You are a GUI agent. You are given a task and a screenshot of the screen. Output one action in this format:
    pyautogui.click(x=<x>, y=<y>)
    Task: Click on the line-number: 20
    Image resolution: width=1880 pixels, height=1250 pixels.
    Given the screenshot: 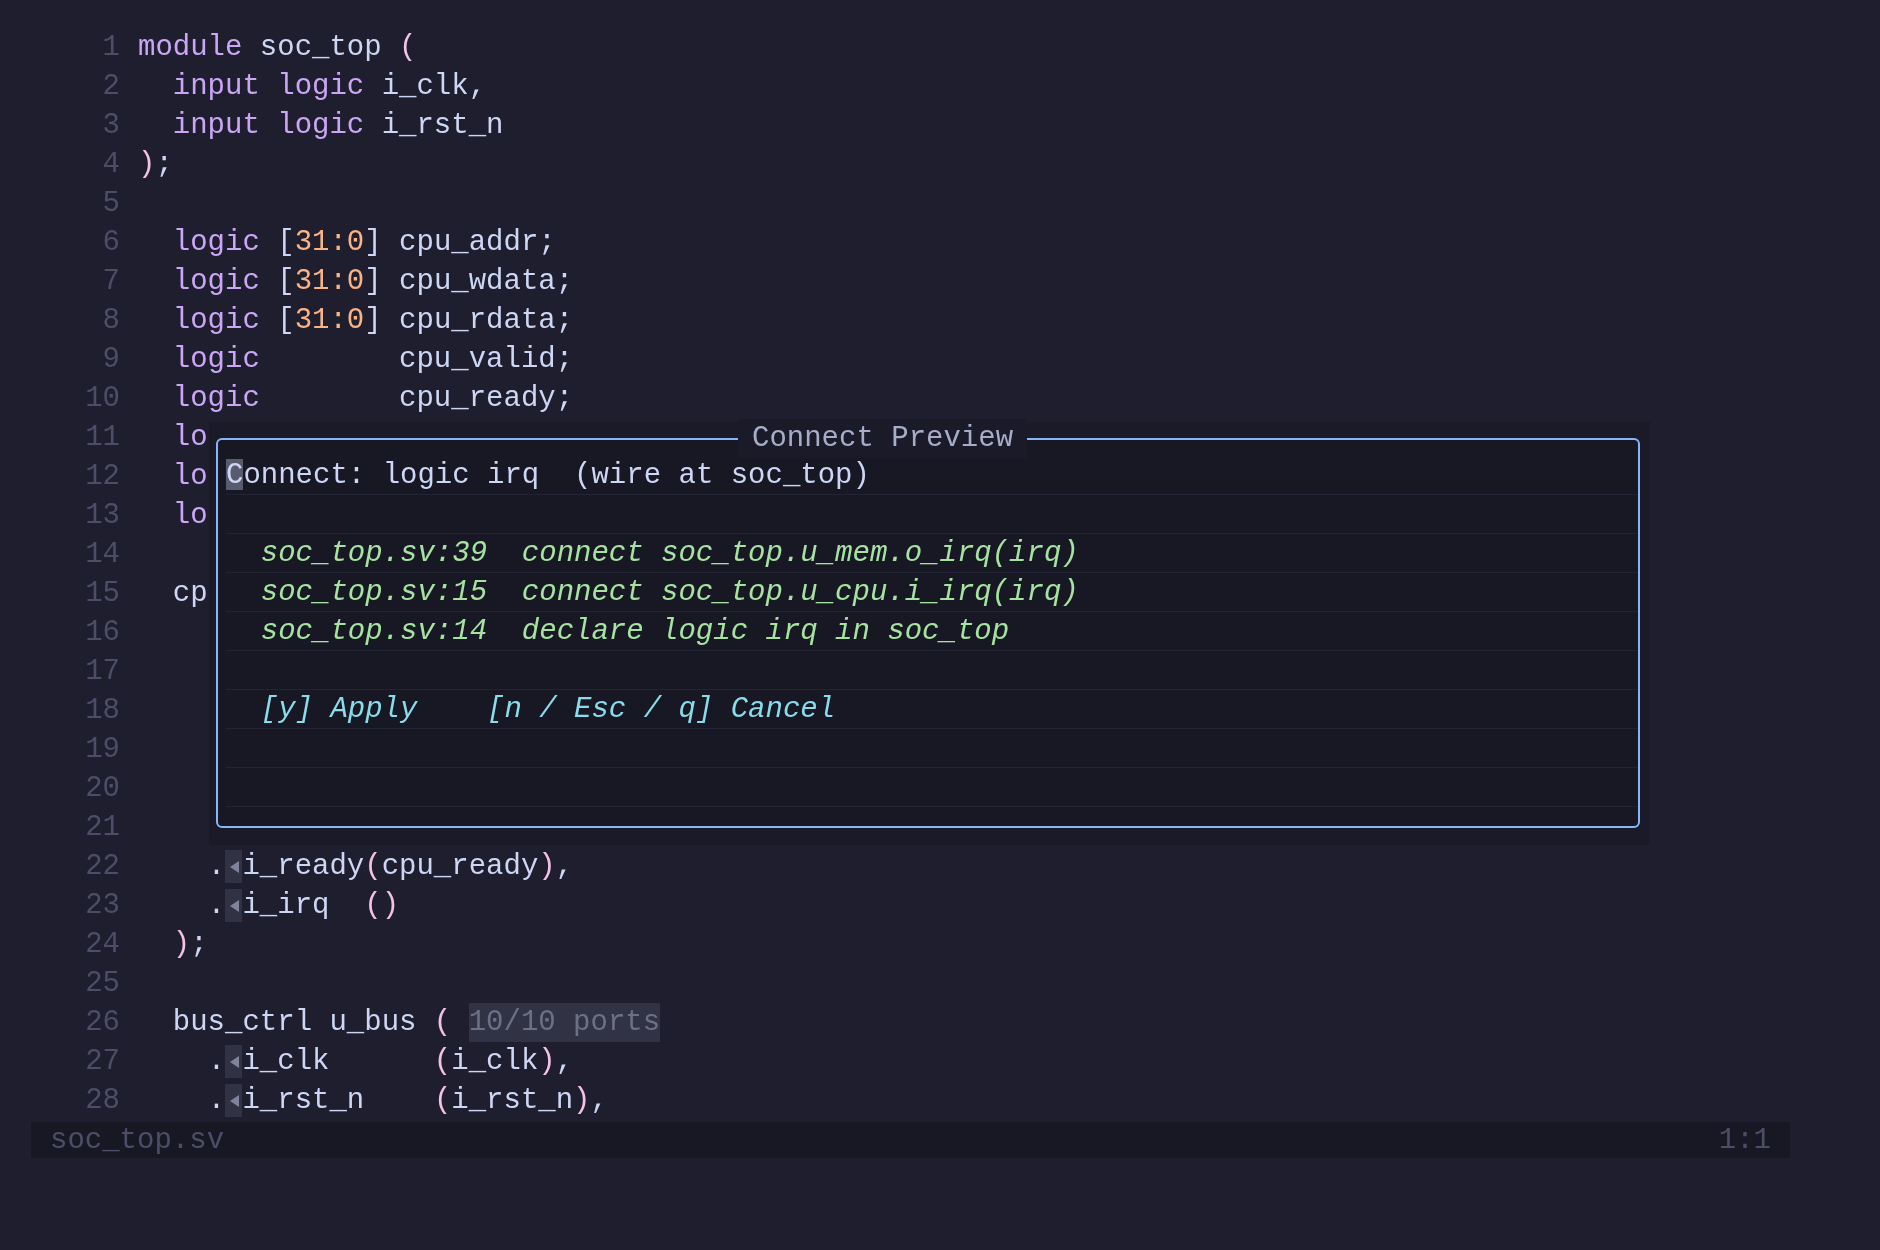 What is the action you would take?
    pyautogui.click(x=102, y=789)
    